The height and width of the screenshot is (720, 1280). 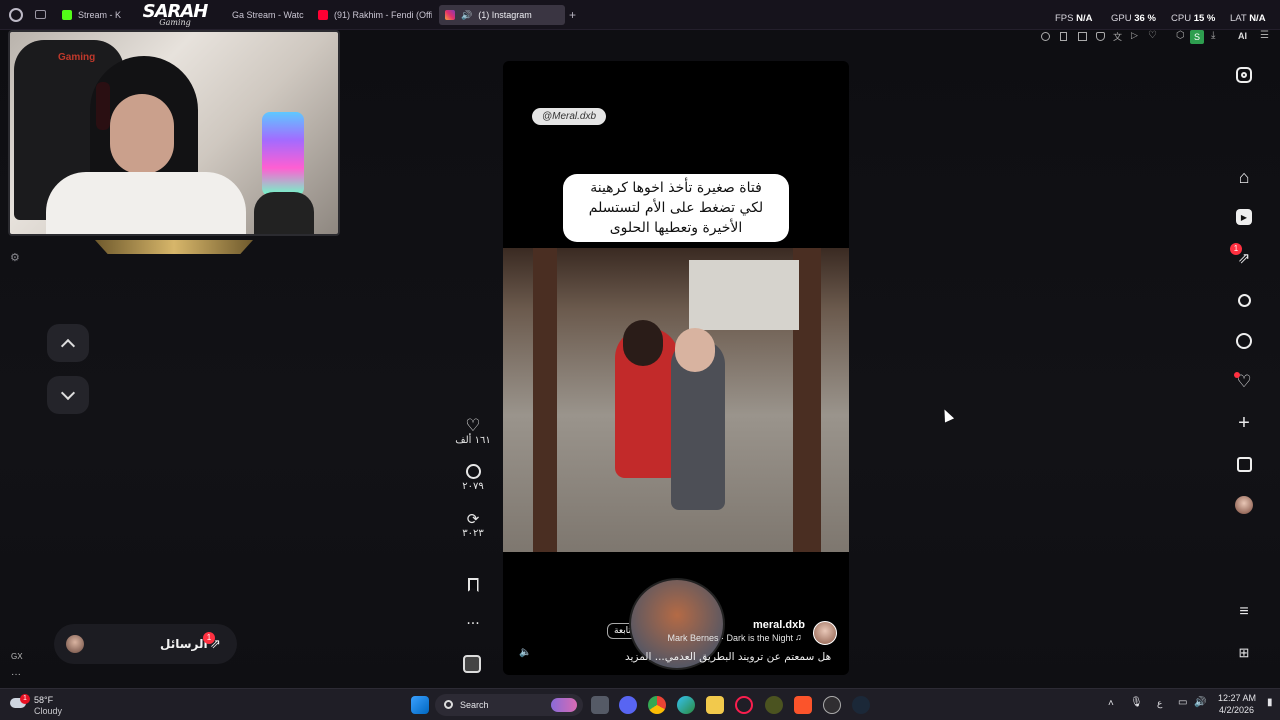 What do you see at coordinates (472, 664) in the screenshot?
I see `audio-cover-thumb` at bounding box center [472, 664].